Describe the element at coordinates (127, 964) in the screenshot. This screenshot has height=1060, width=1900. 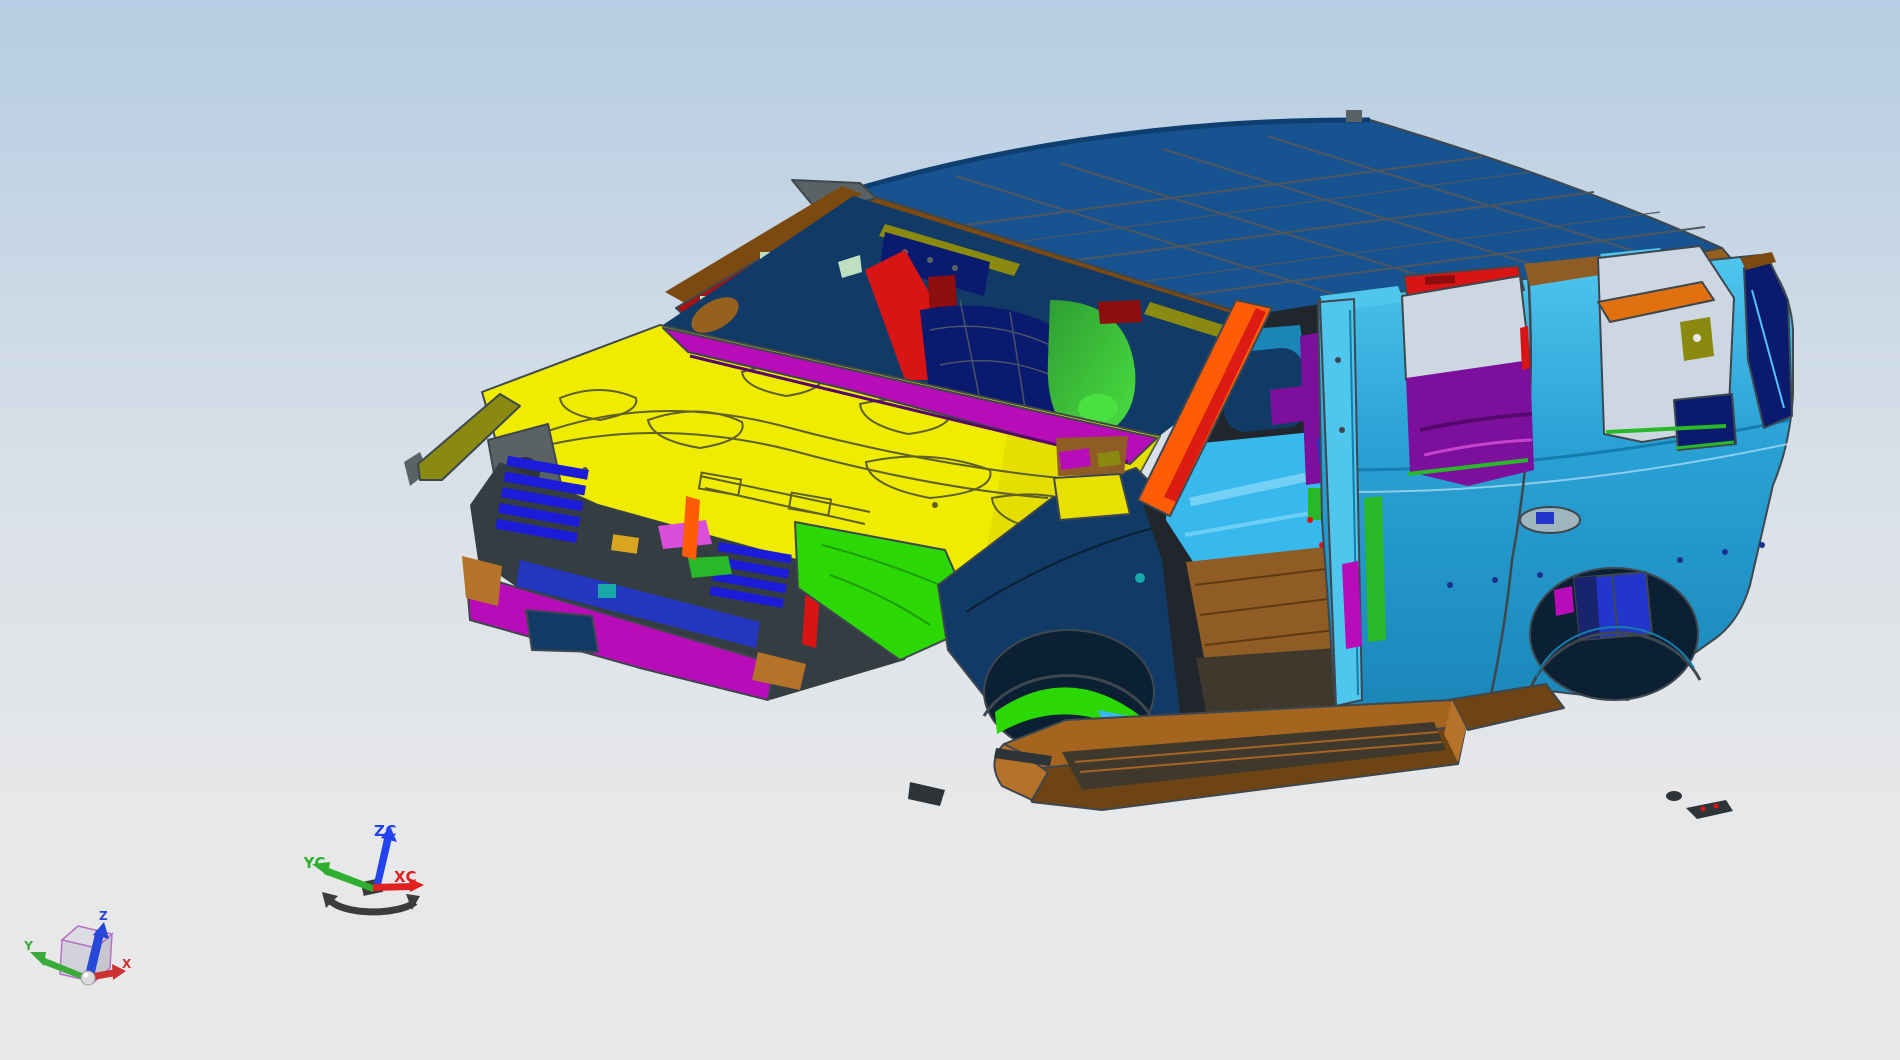
I see `datum-x-label: X` at that location.